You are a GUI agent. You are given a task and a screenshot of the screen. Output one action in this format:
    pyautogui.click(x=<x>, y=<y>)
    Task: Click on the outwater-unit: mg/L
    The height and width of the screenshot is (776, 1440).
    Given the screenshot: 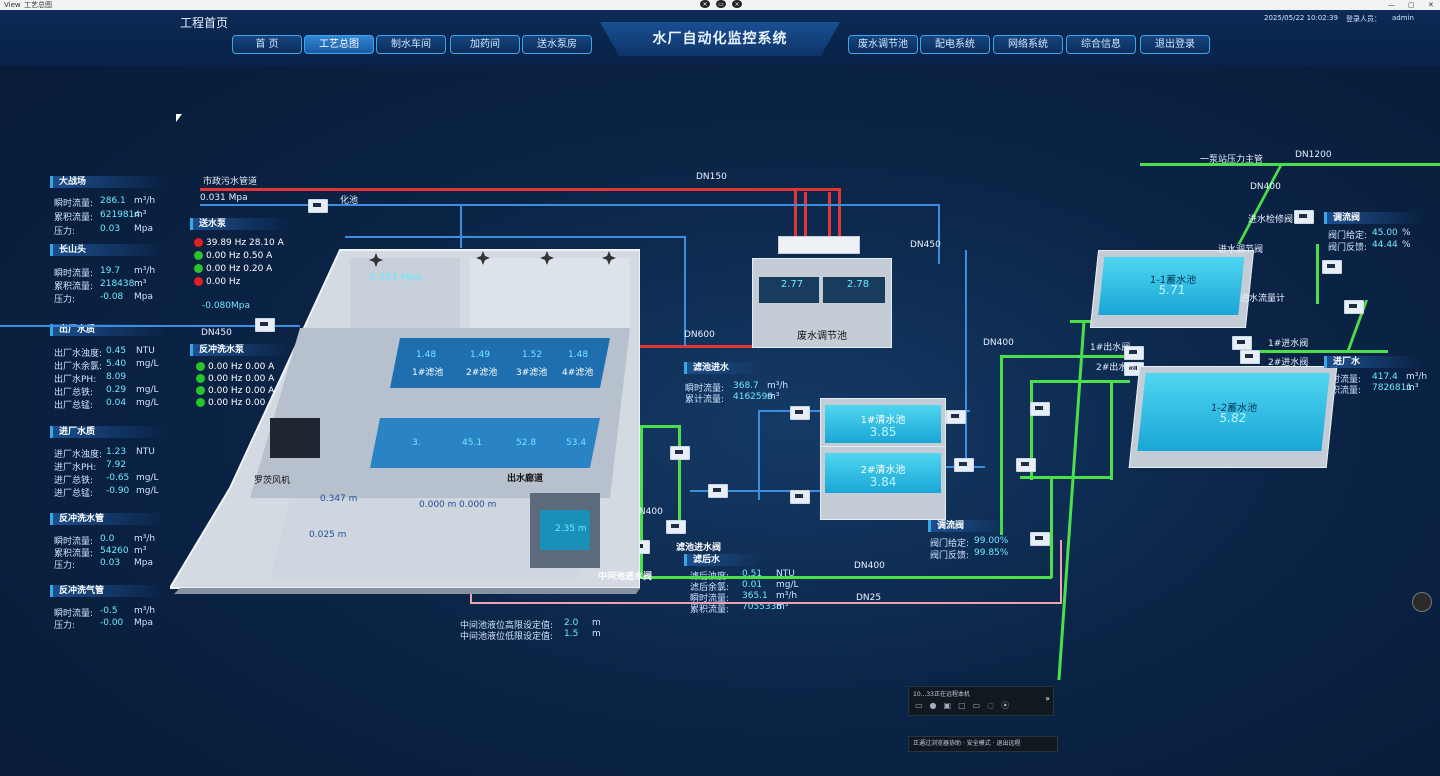 What is the action you would take?
    pyautogui.click(x=147, y=390)
    